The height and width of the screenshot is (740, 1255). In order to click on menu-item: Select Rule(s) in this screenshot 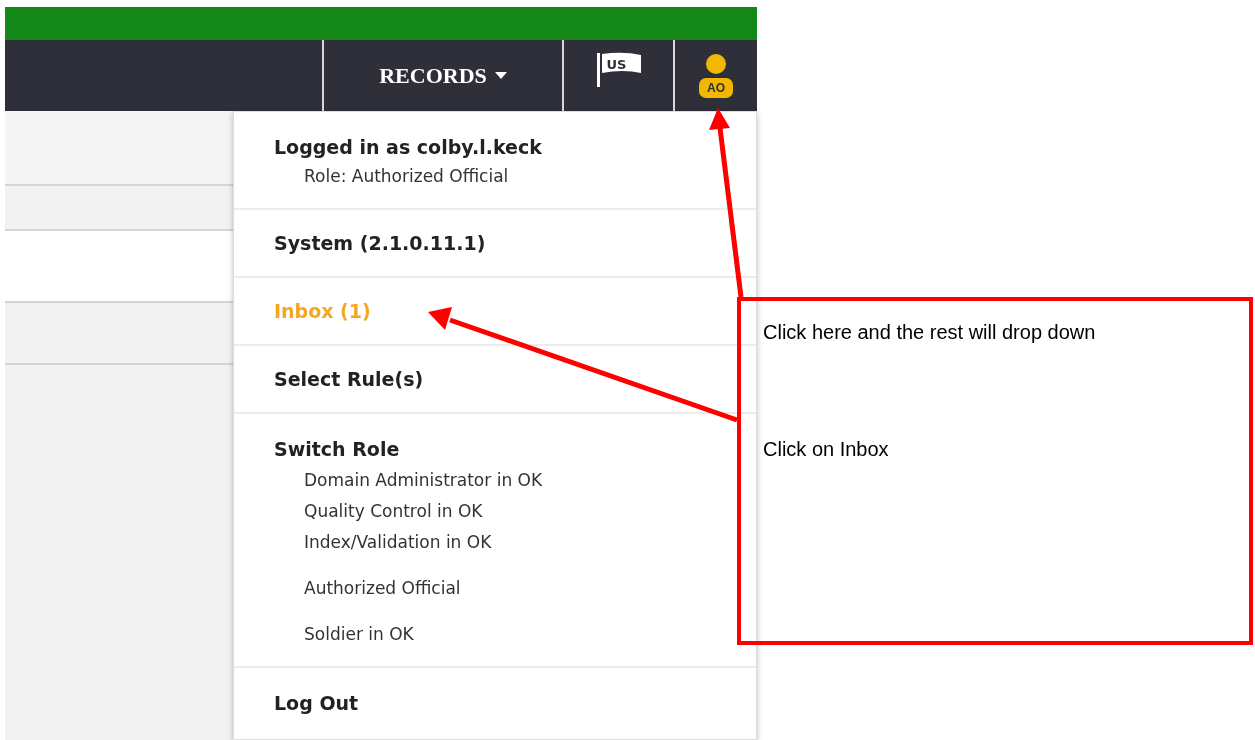, I will do `click(515, 379)`.